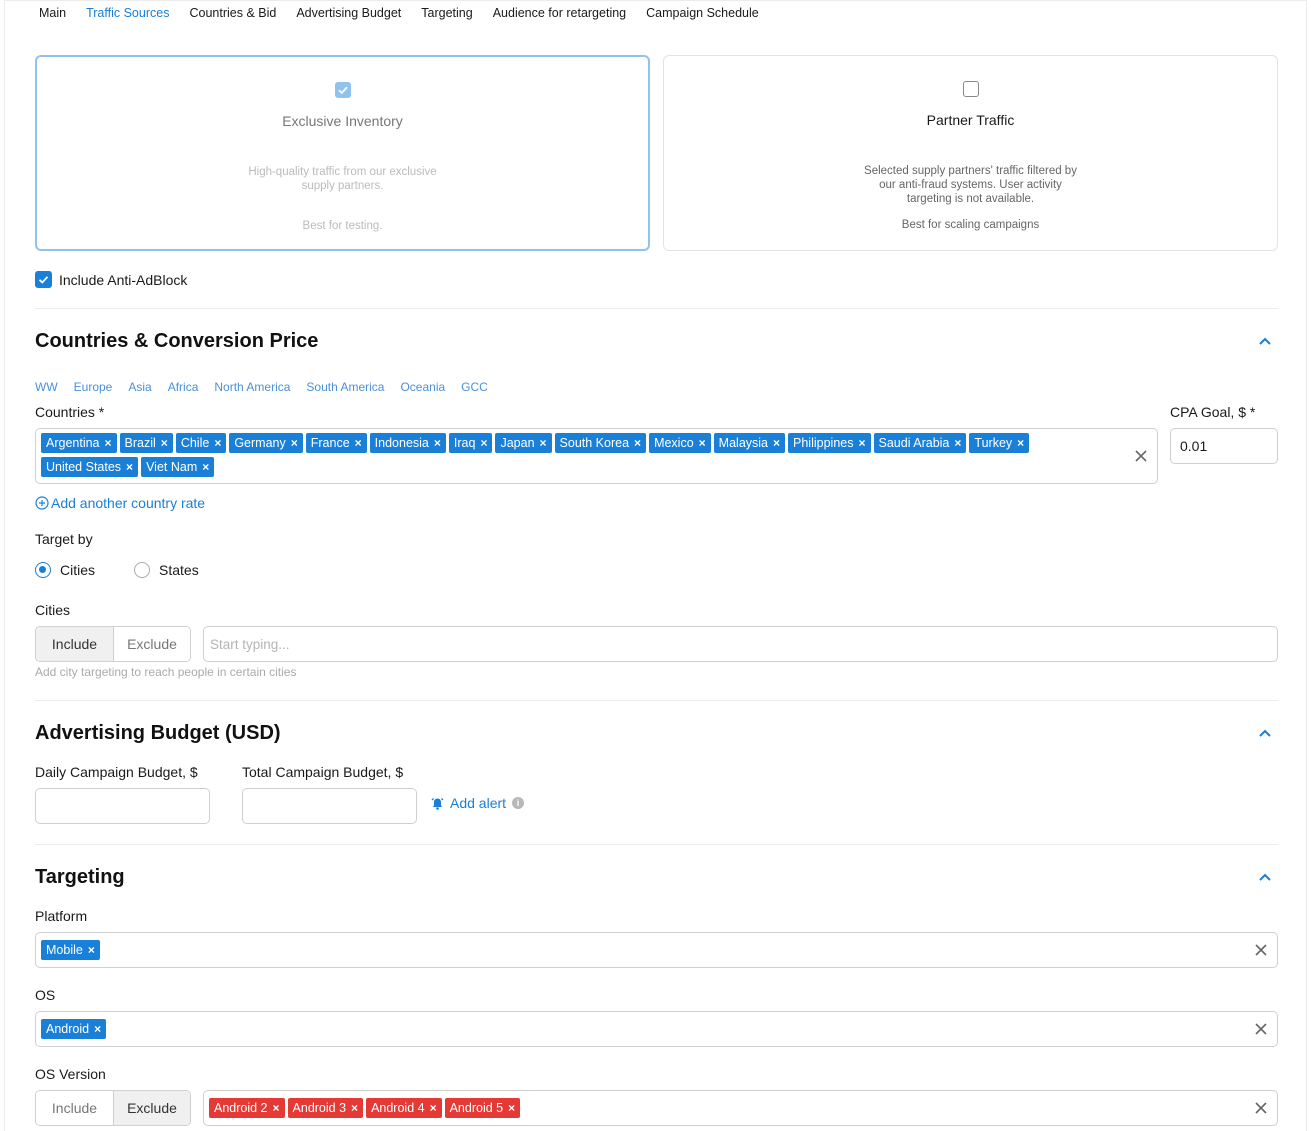  Describe the element at coordinates (518, 803) in the screenshot. I see `info-icon: i` at that location.